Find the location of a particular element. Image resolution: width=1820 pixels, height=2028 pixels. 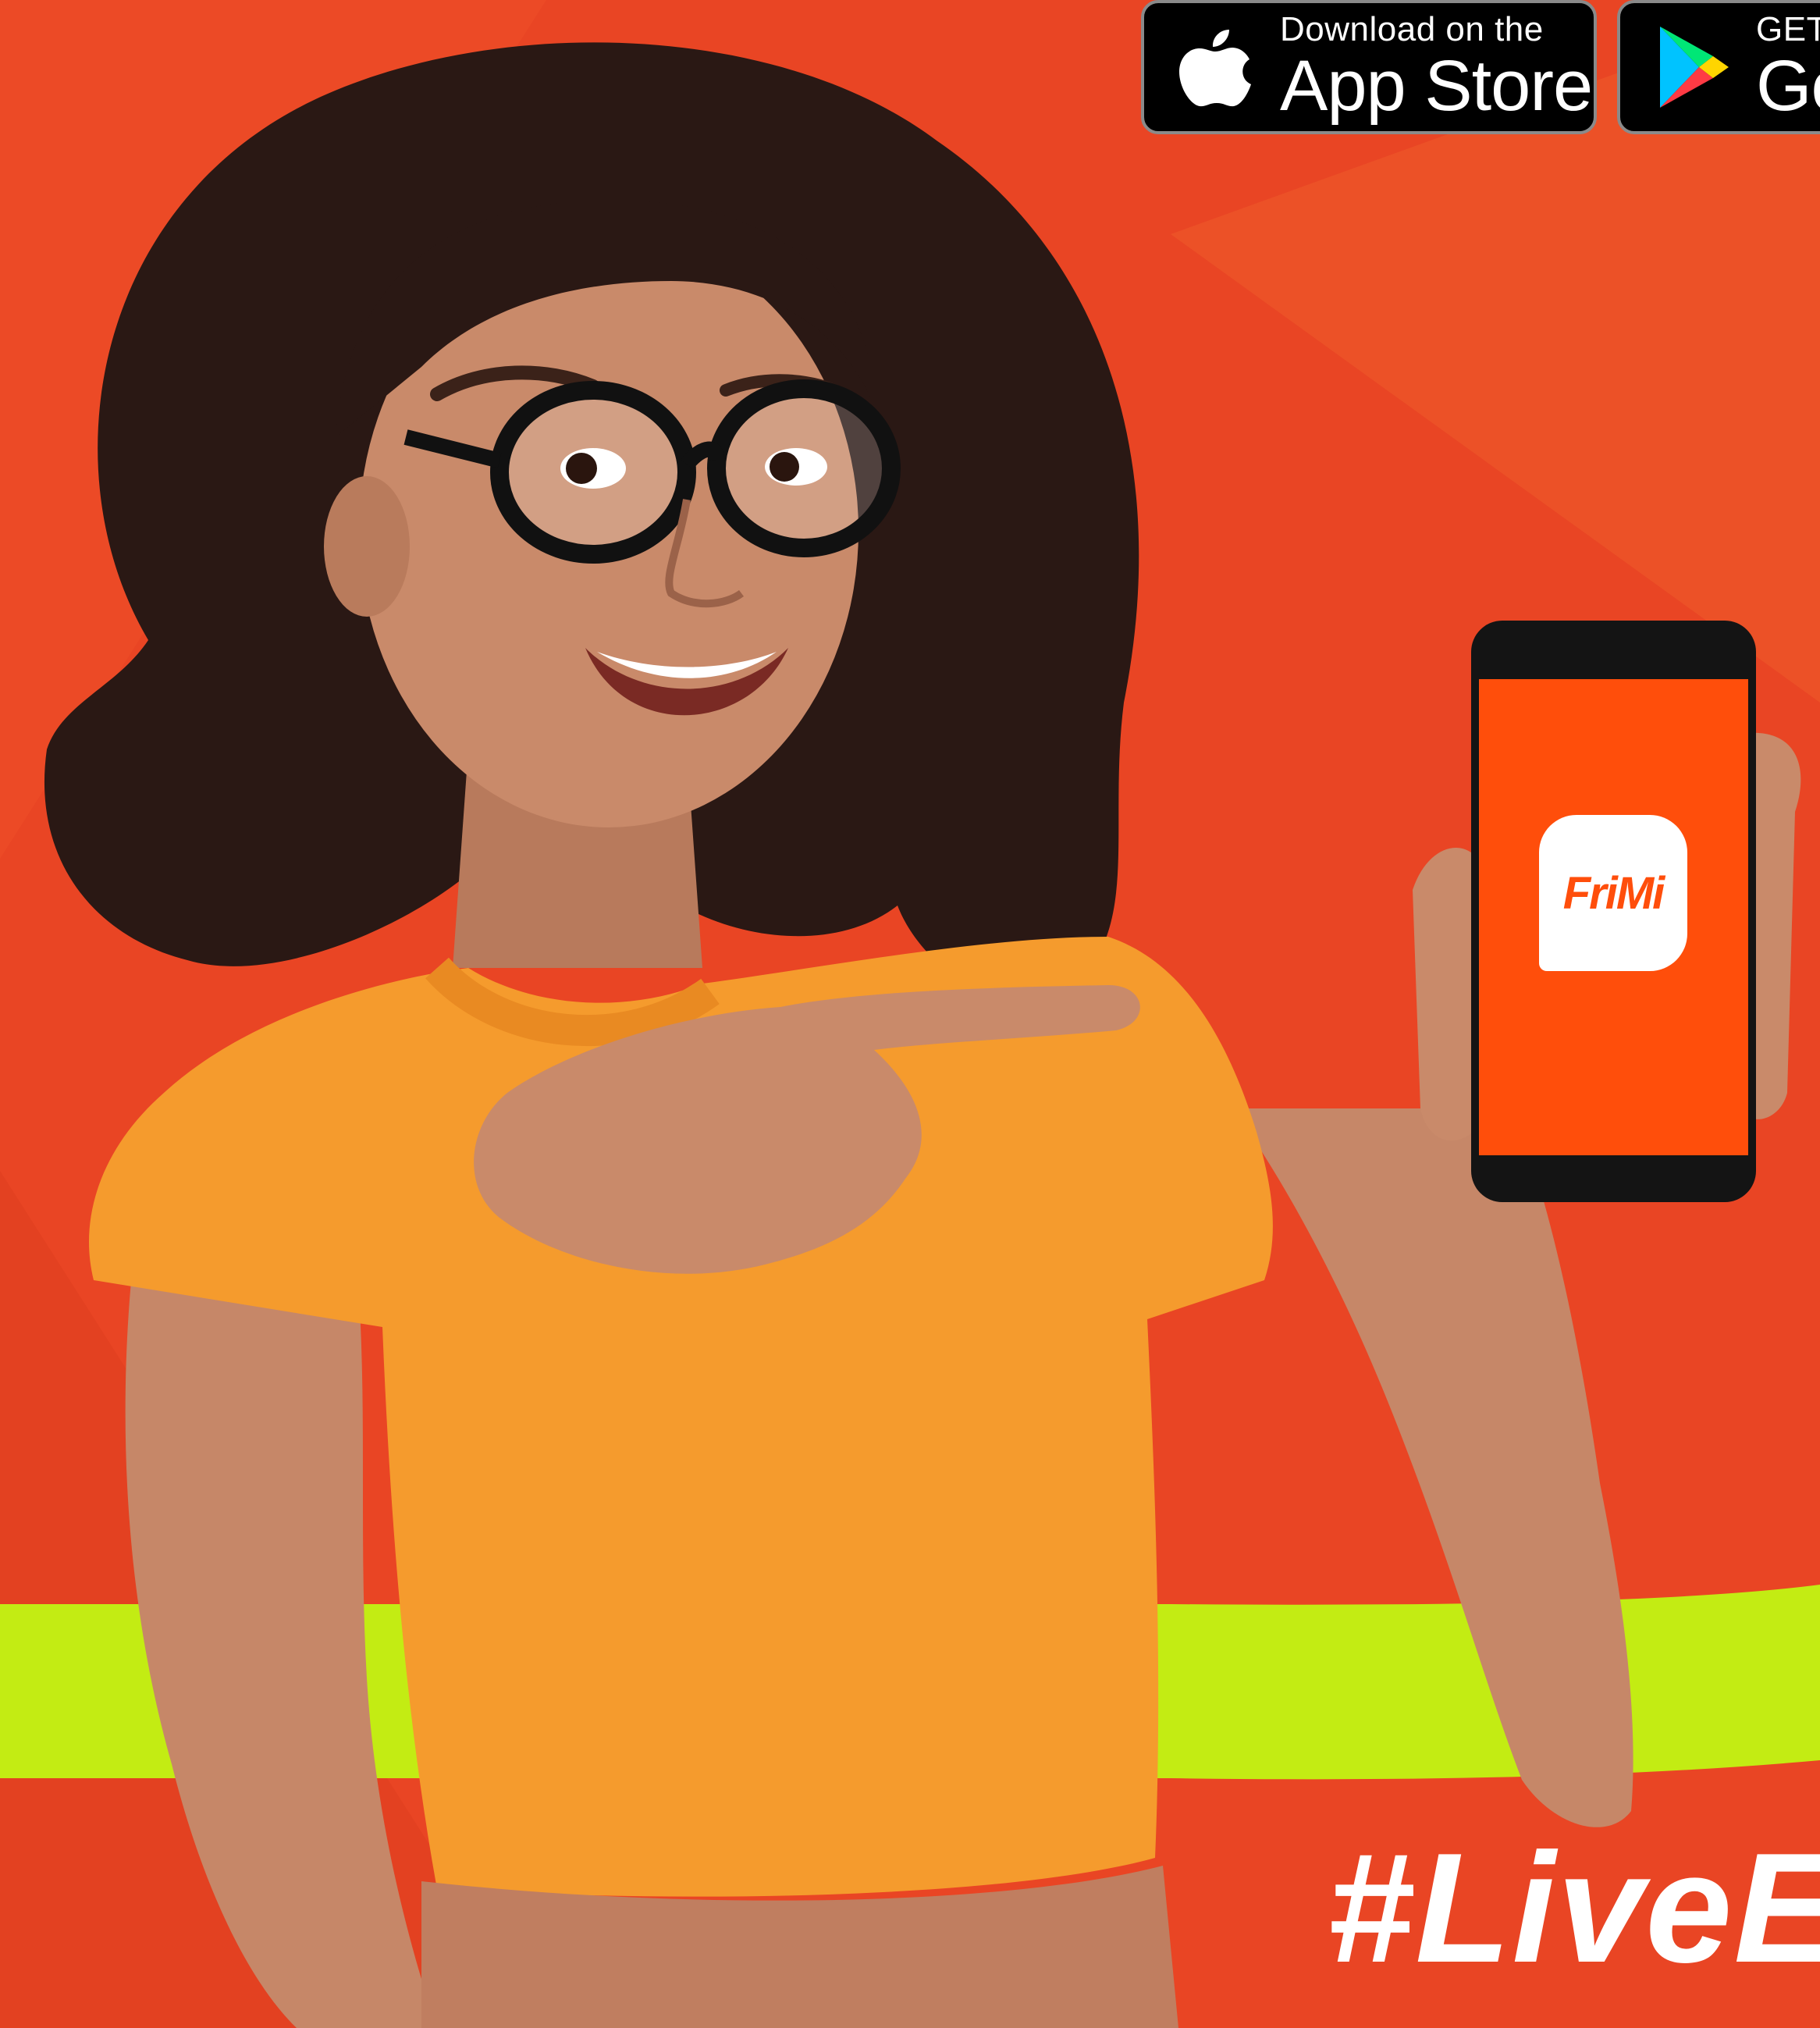

app-store-small-text: Download on the is located at coordinates (1412, 29).